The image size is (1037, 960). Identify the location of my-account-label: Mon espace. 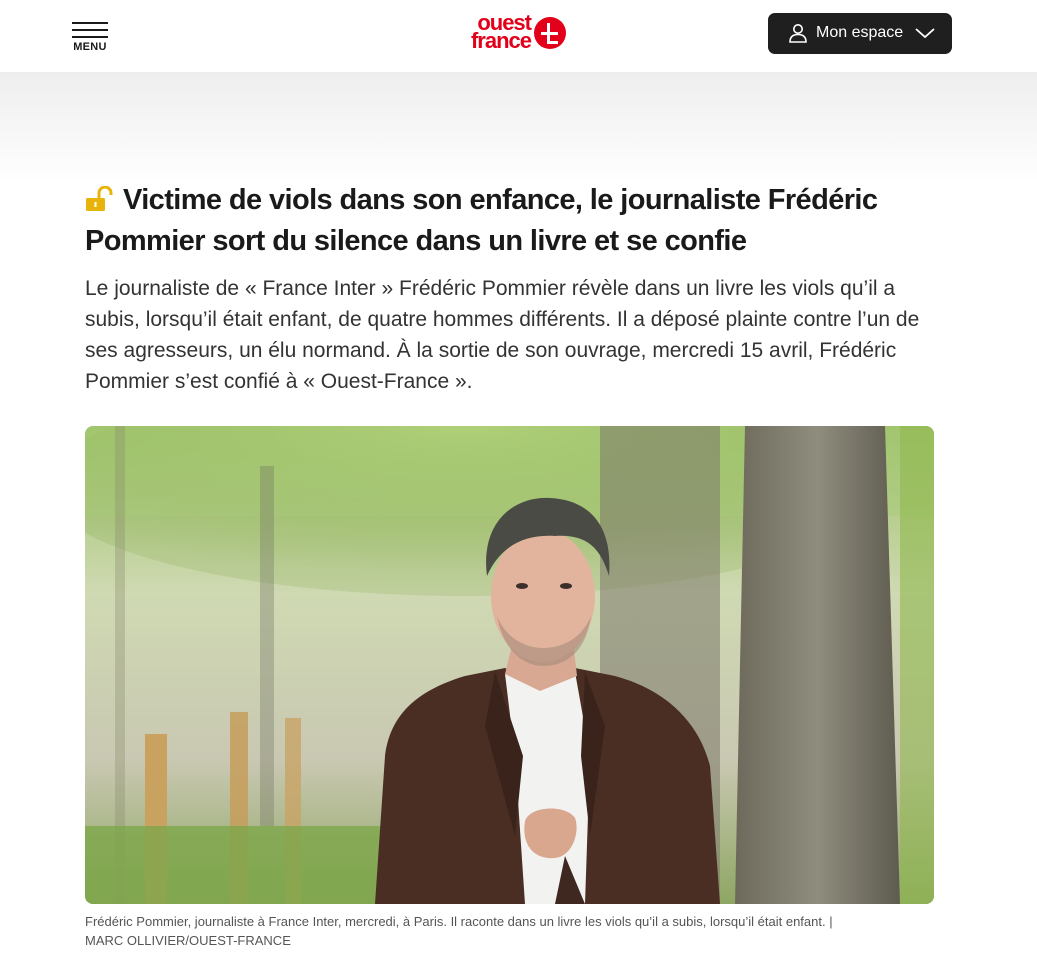
(860, 32).